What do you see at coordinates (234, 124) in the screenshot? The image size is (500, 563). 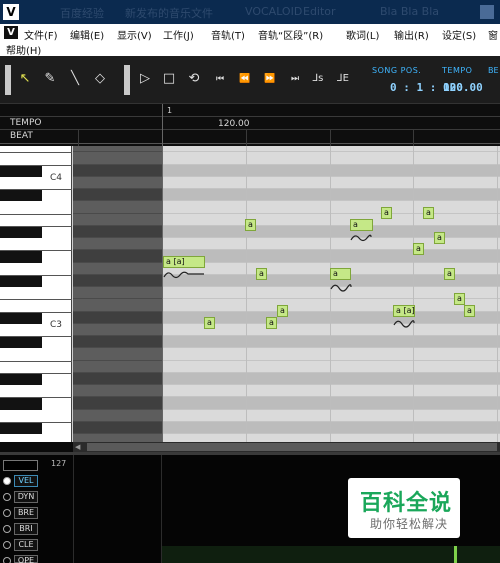 I see `tempo-marker: 120.00` at bounding box center [234, 124].